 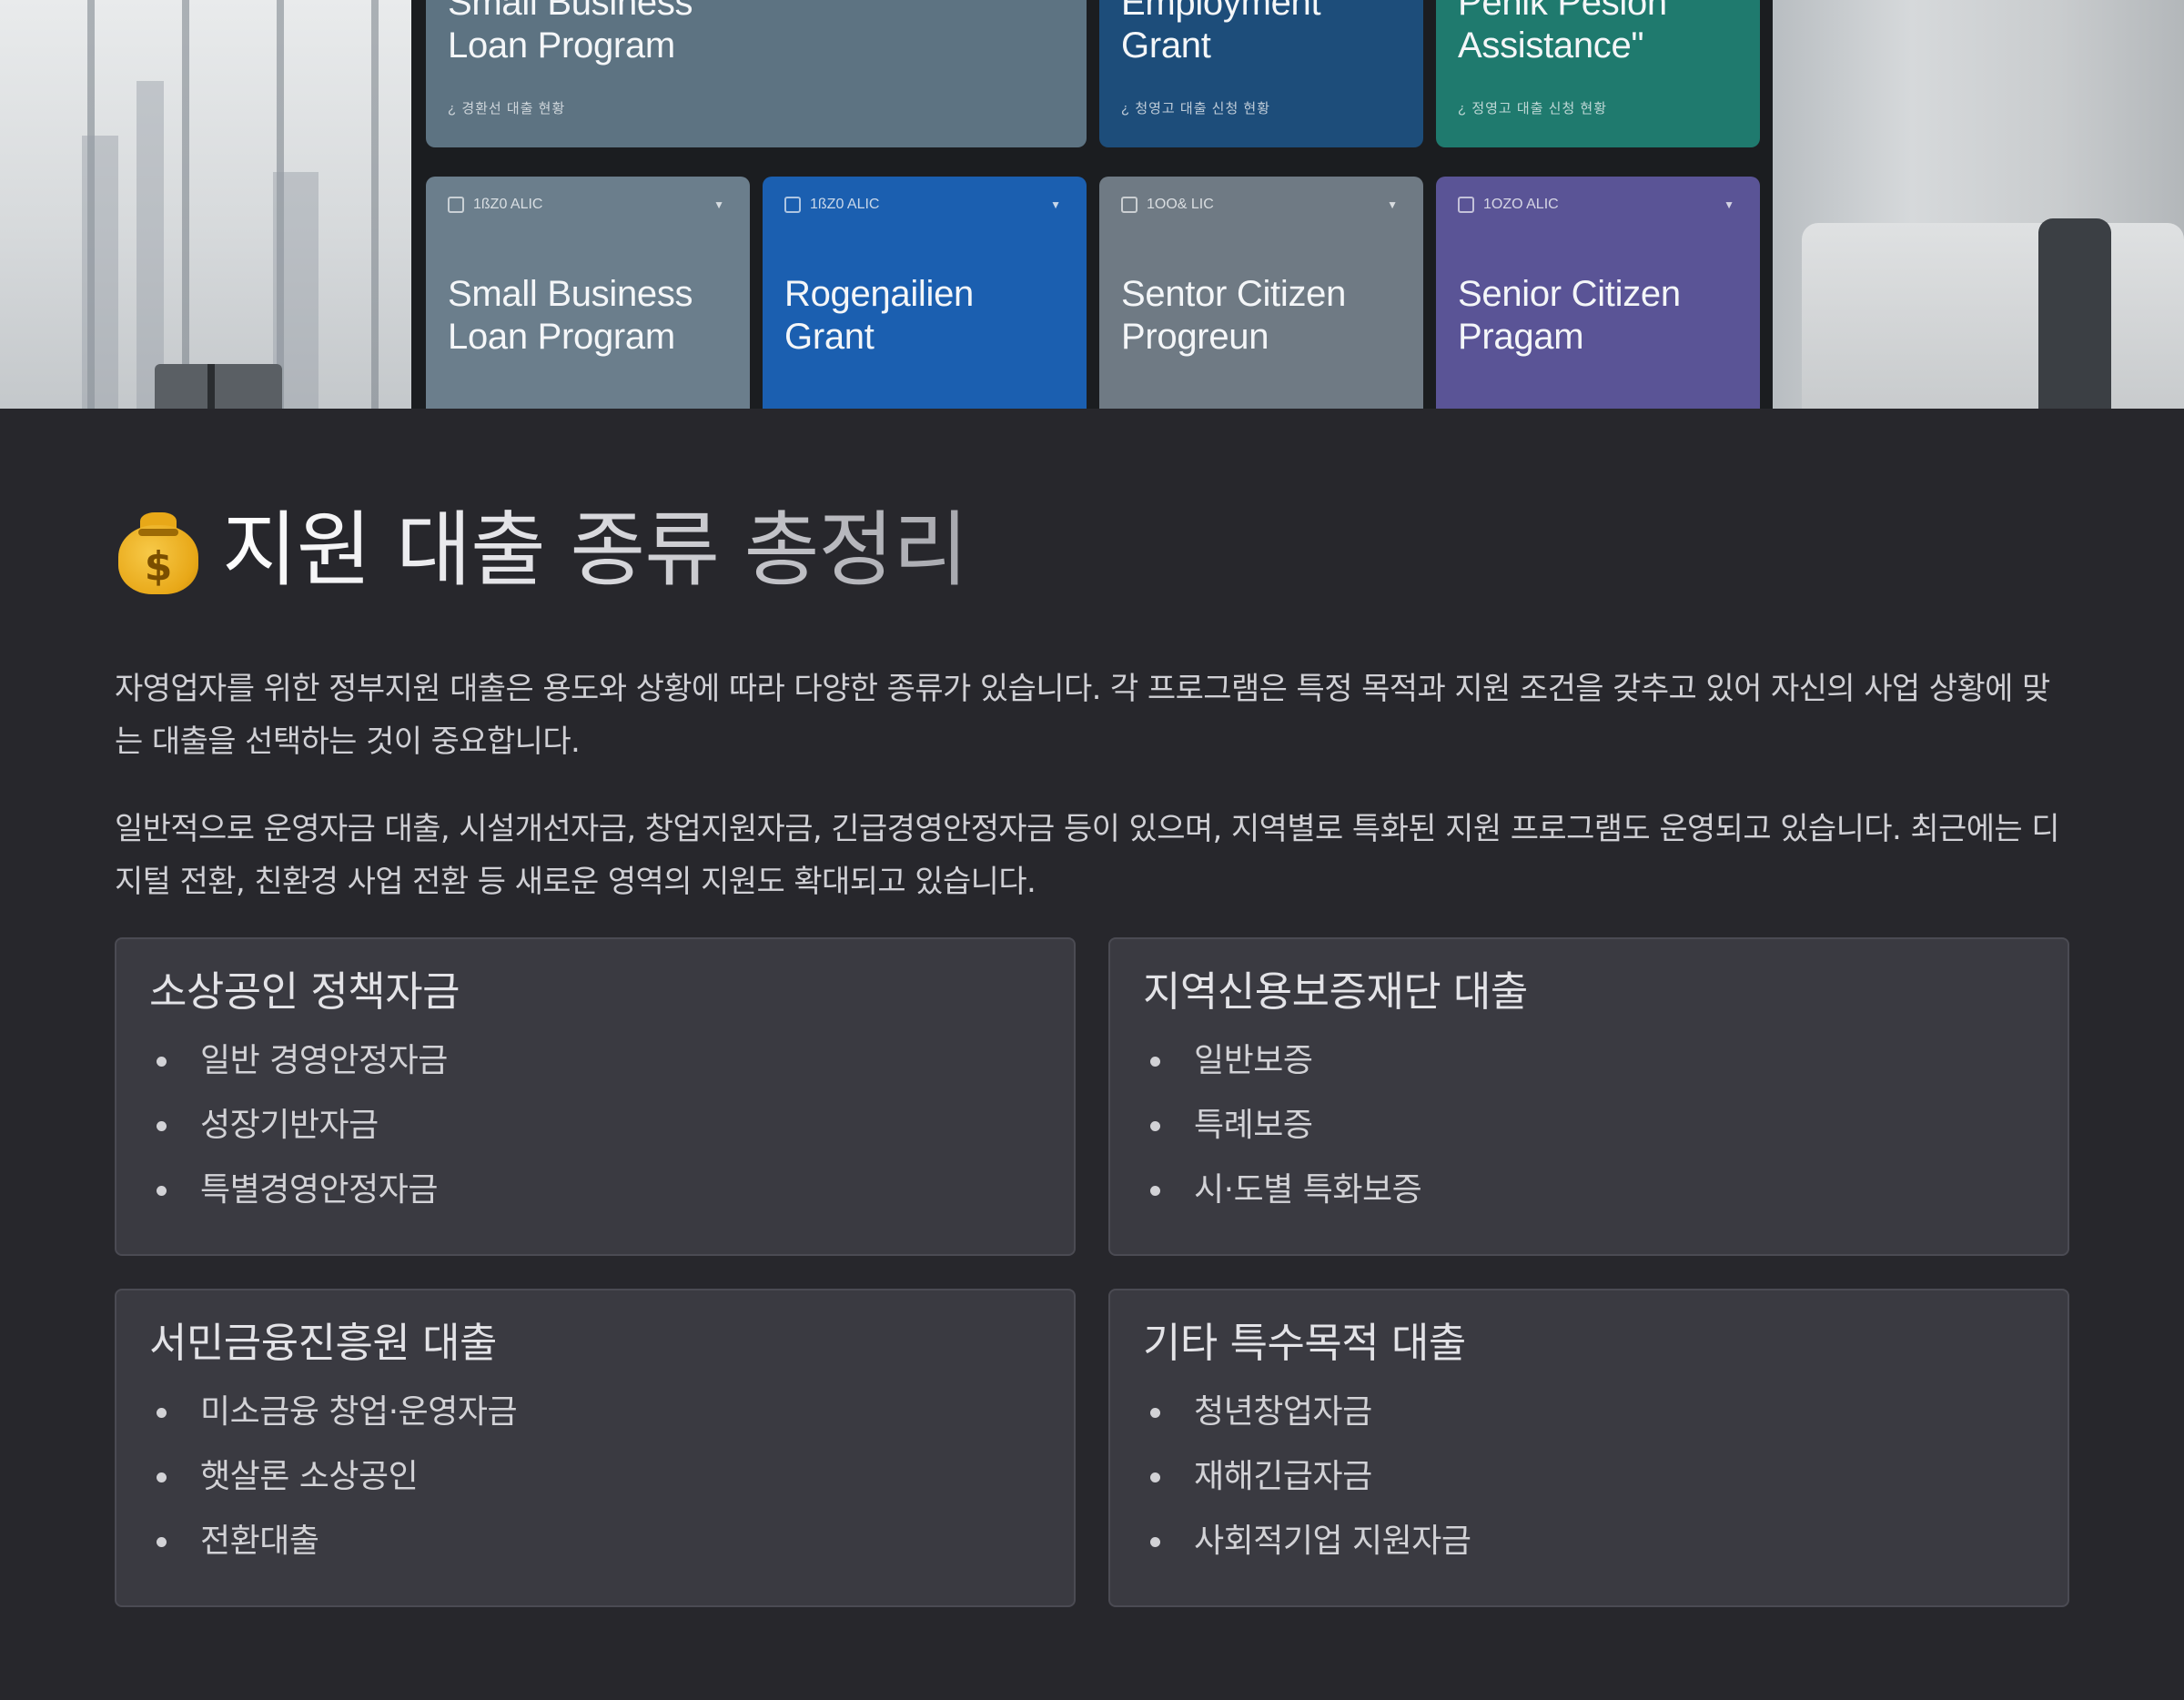 What do you see at coordinates (219, 386) in the screenshot?
I see `desk-lamp` at bounding box center [219, 386].